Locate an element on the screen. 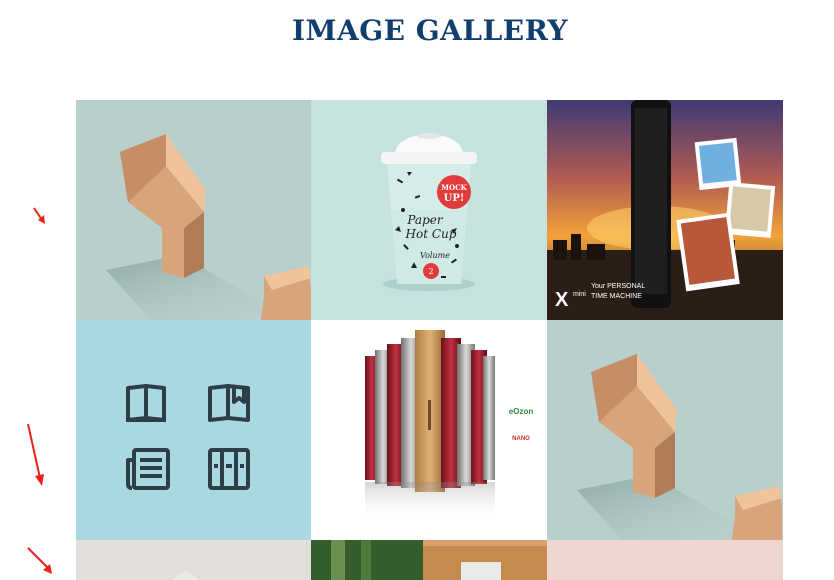 The width and height of the screenshot is (834, 580). page-title: IMAGE GALLERY is located at coordinates (430, 30).